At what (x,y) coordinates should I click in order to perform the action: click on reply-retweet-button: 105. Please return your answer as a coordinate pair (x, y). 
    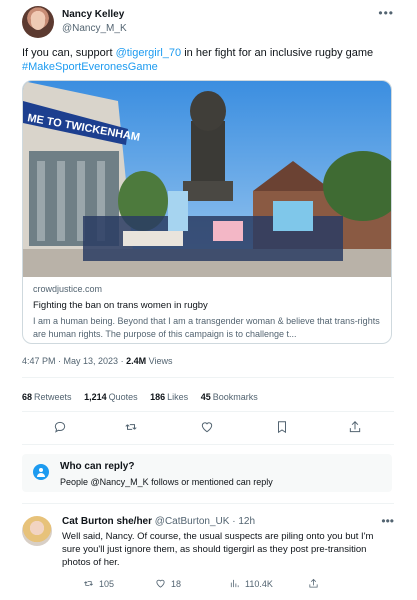
    Looking at the image, I should click on (98, 583).